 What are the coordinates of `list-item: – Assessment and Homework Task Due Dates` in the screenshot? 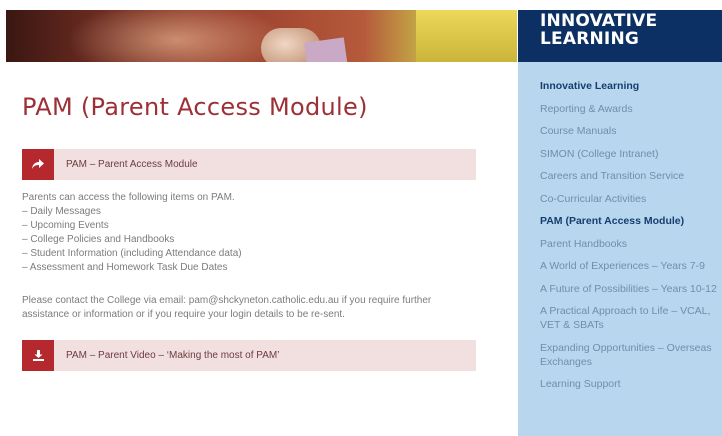 It's located at (125, 267).